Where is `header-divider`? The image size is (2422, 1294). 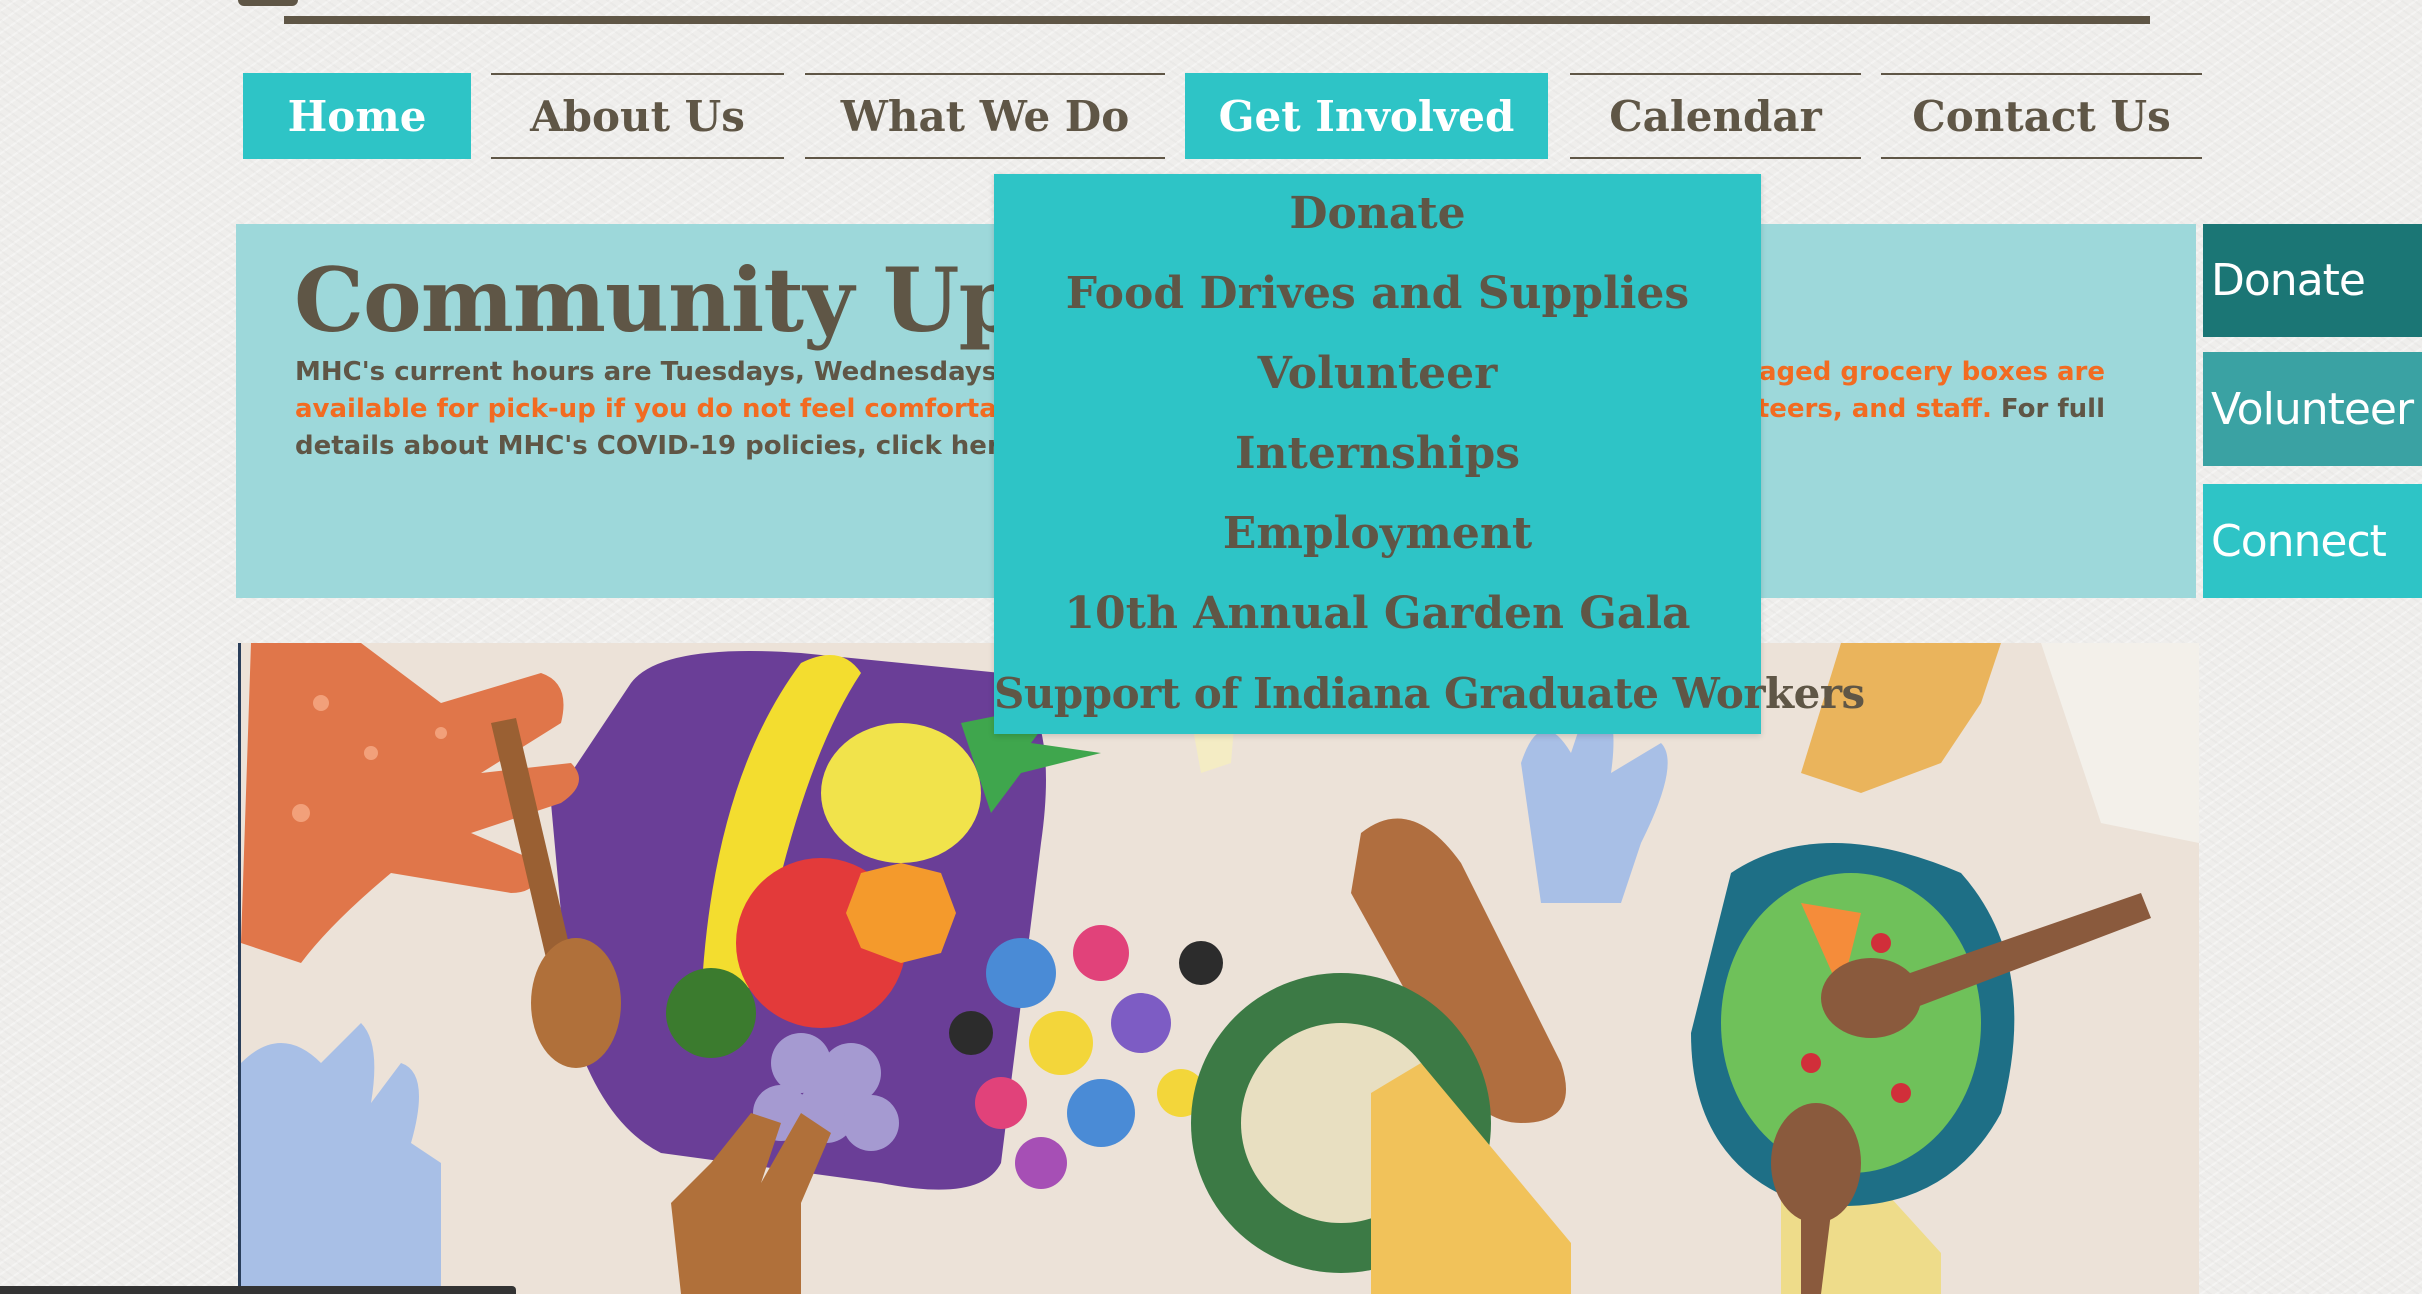 header-divider is located at coordinates (1217, 20).